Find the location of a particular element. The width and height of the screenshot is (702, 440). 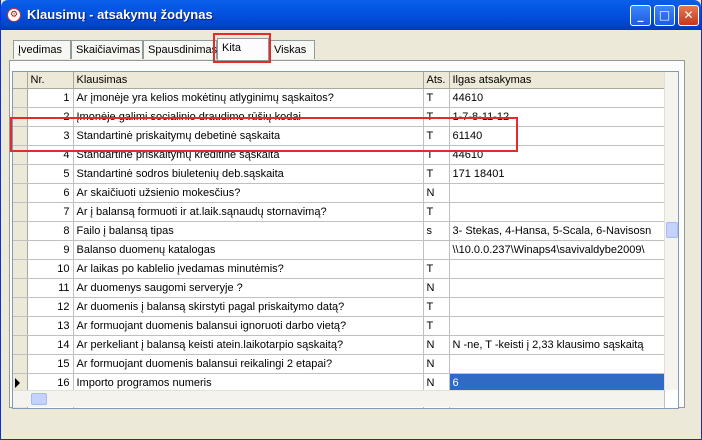

cell-ats is located at coordinates (436, 250).